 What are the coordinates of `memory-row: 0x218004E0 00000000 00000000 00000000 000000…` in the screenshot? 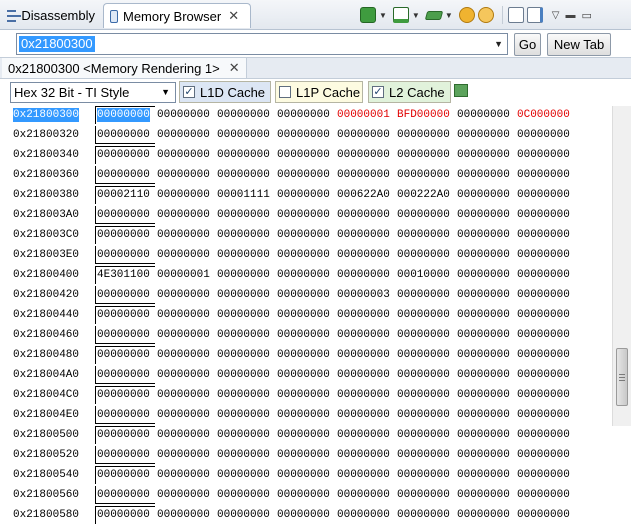 It's located at (306, 416).